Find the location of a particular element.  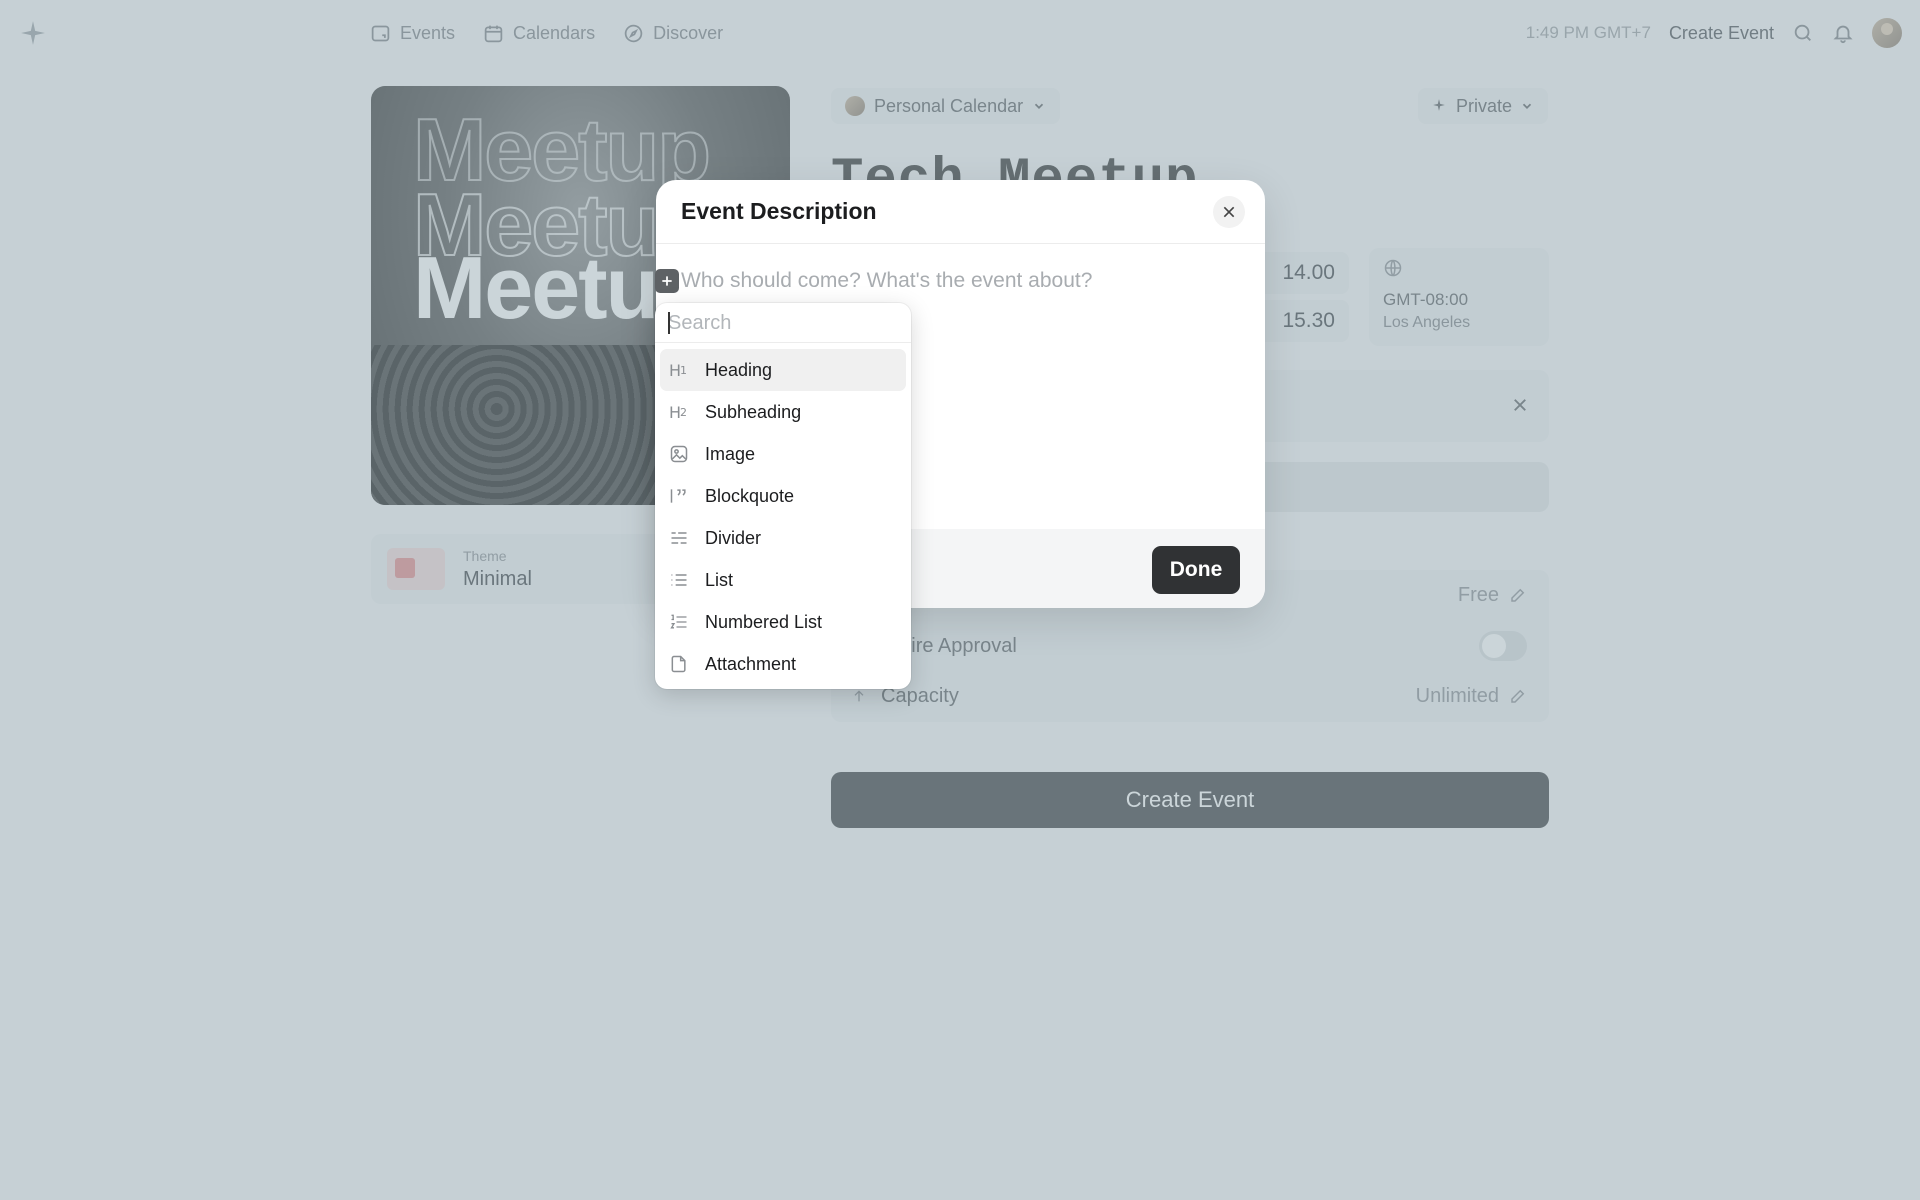

attachment-icon is located at coordinates (679, 664).